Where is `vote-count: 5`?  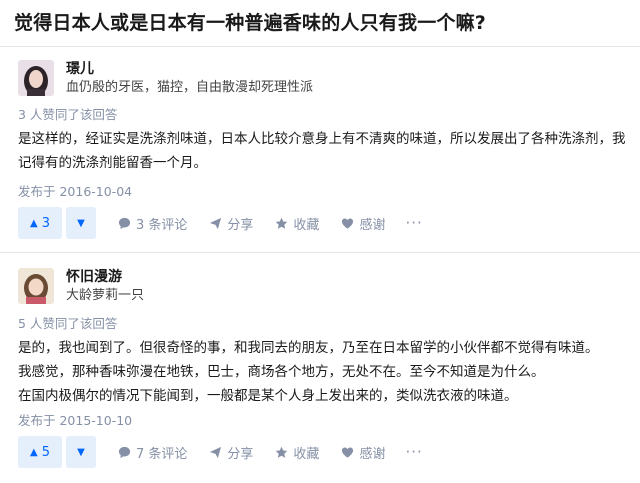
vote-count: 5 is located at coordinates (45, 452).